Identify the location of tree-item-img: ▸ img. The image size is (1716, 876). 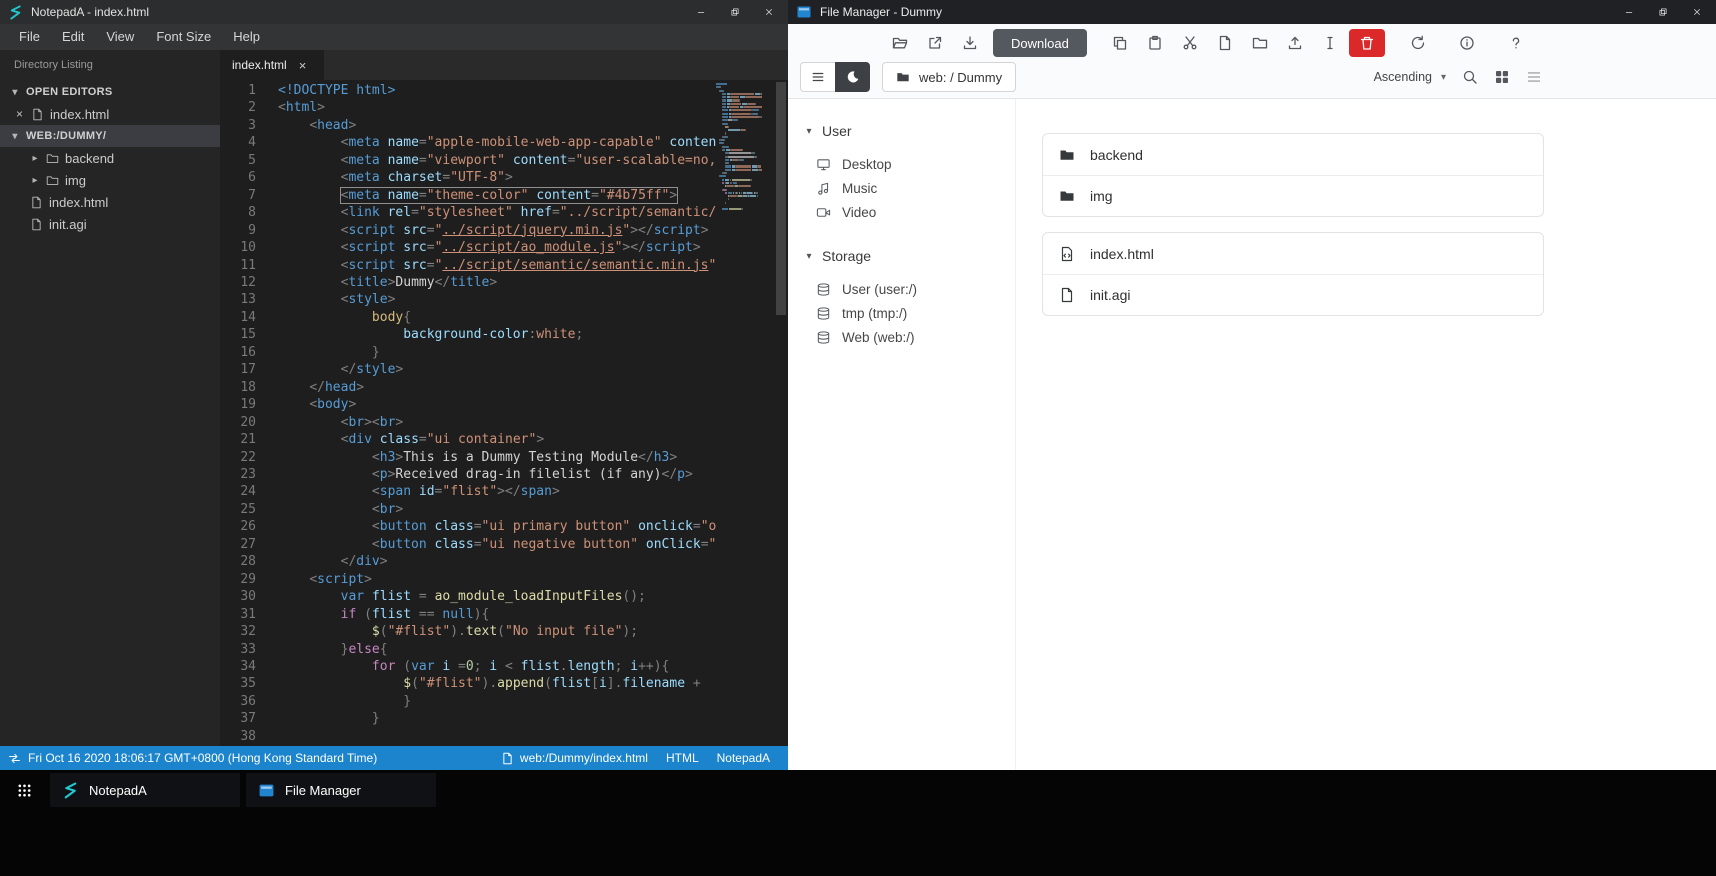
(110, 180).